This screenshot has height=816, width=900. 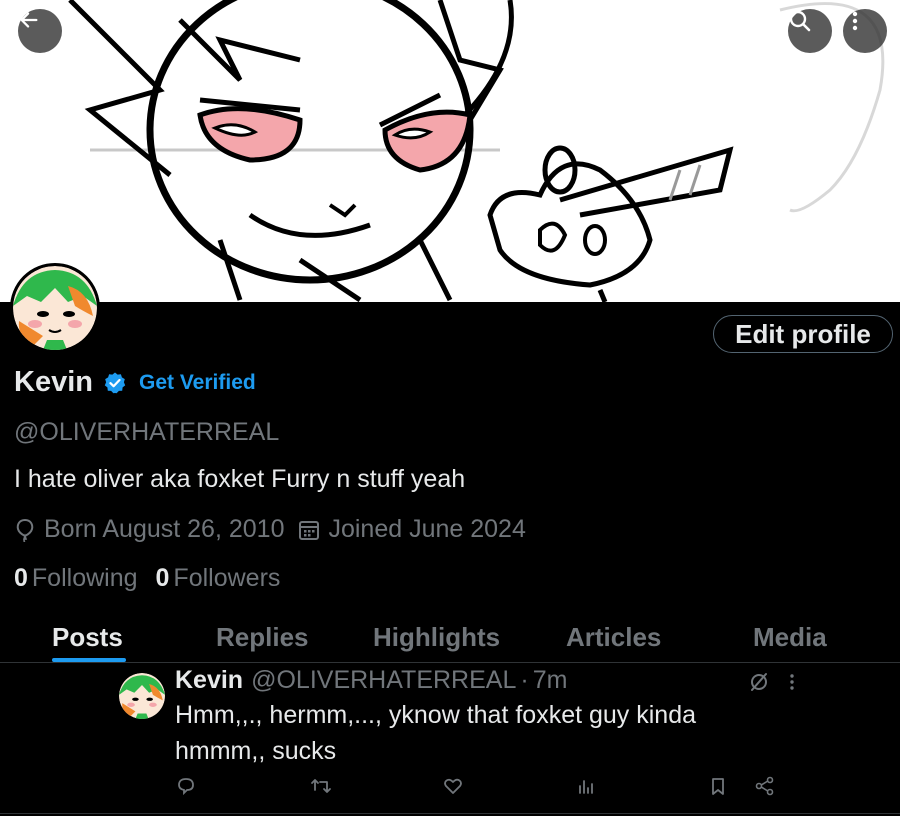 I want to click on post-divider, so click(x=450, y=813).